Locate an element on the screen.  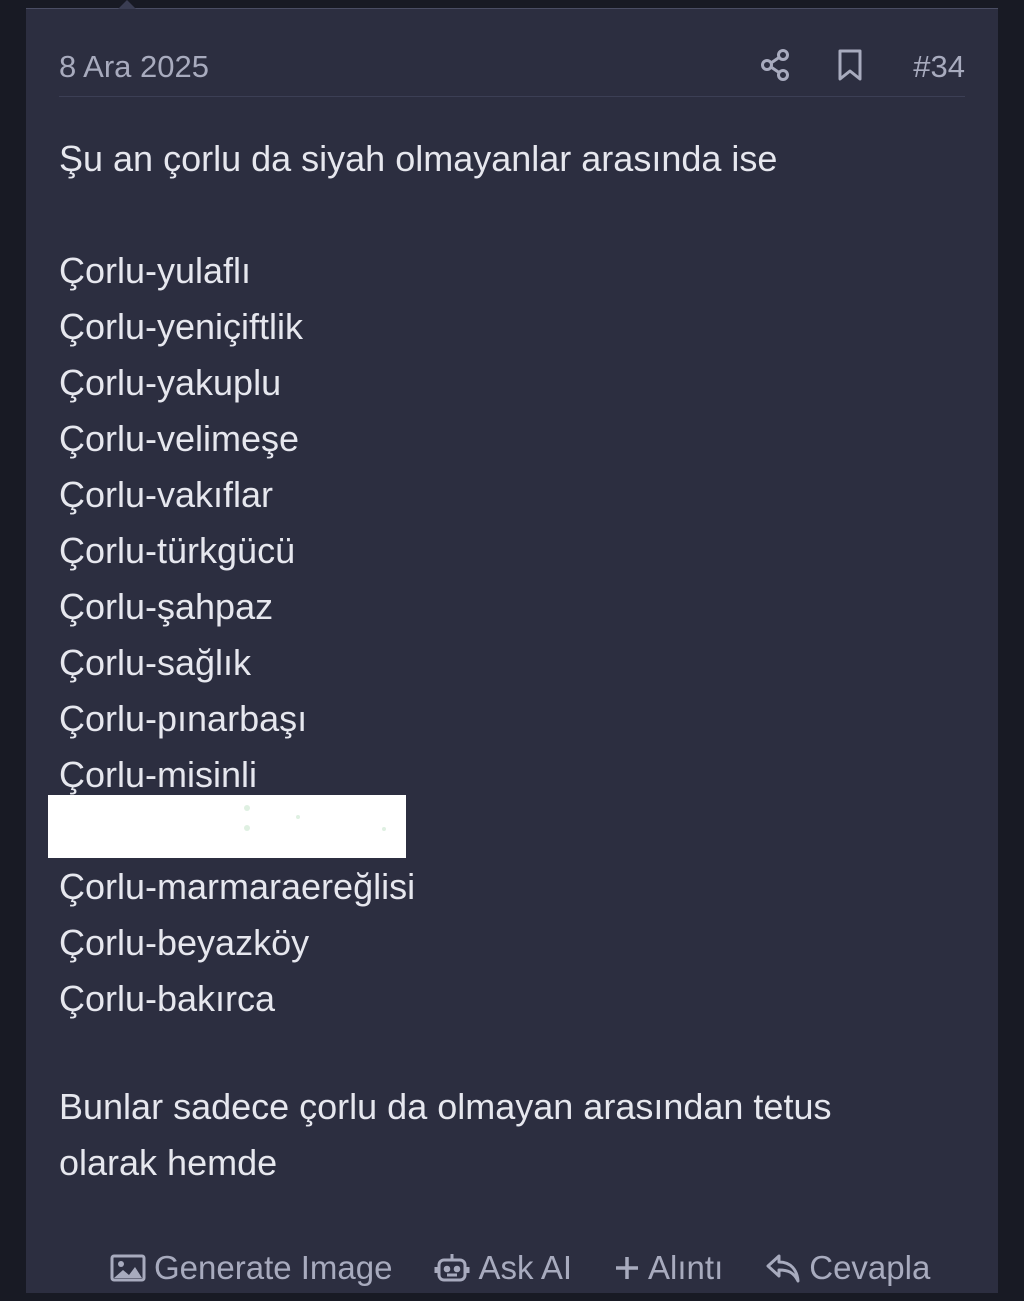
list-item: Çorlu-şahpaz is located at coordinates (166, 606).